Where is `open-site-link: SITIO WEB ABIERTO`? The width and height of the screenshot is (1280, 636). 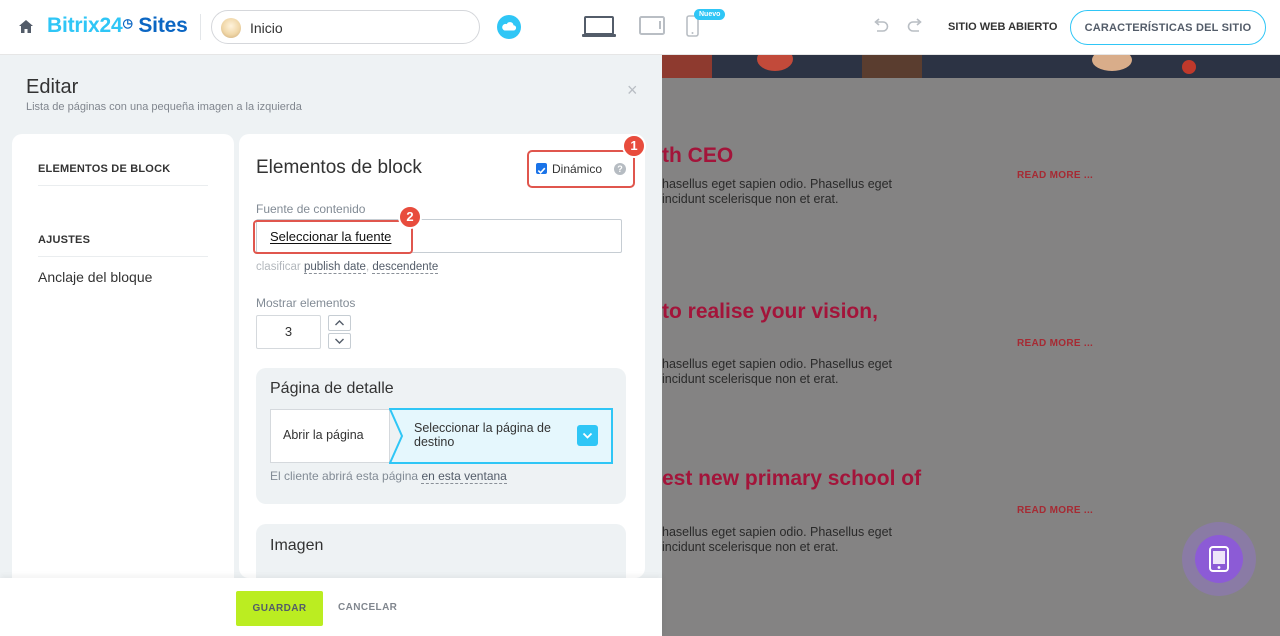 open-site-link: SITIO WEB ABIERTO is located at coordinates (1002, 27).